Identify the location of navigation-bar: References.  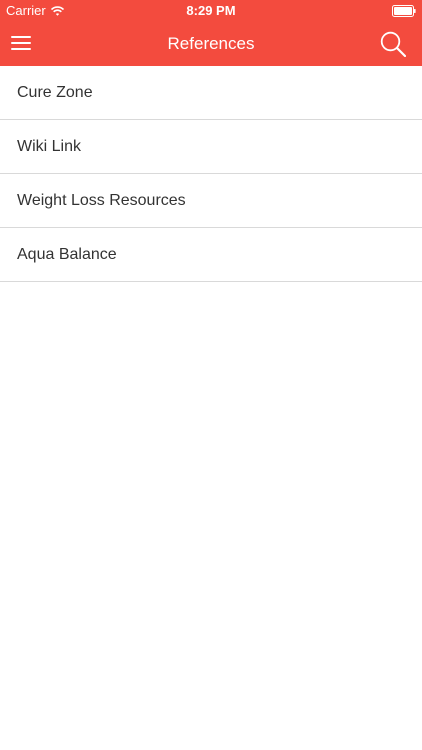
(211, 44).